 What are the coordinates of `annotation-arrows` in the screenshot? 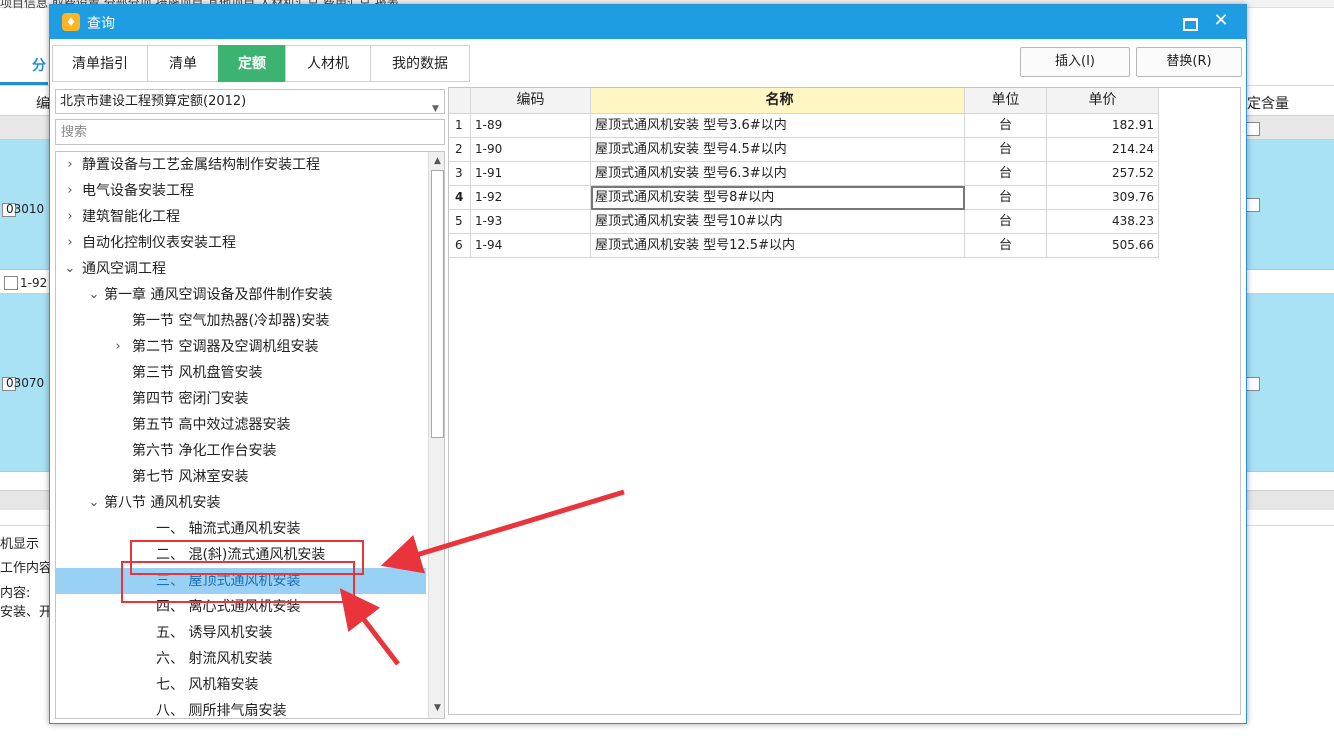 It's located at (482, 577).